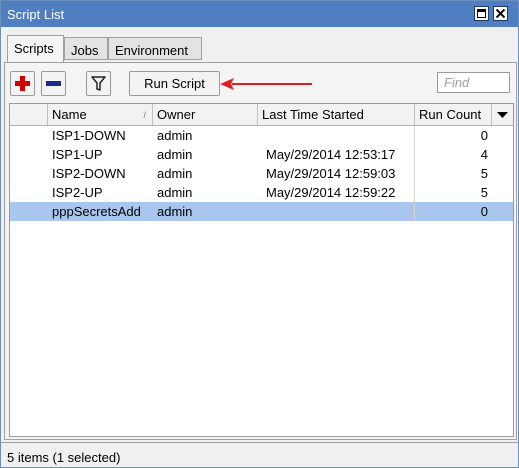  I want to click on table-row: ISP1-UP admin May/29/2014 12:53:17 4, so click(261, 154).